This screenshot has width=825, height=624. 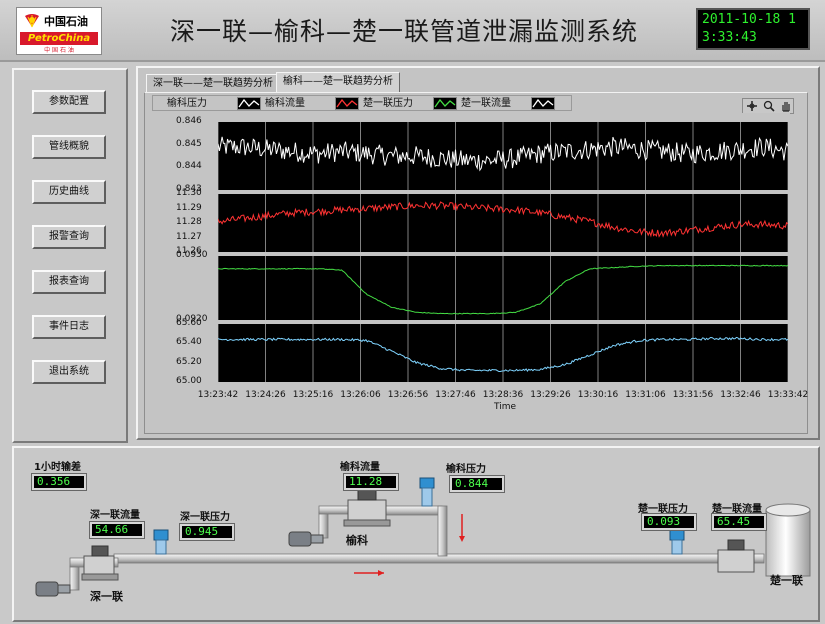 I want to click on x-axis-label: Time, so click(x=505, y=407).